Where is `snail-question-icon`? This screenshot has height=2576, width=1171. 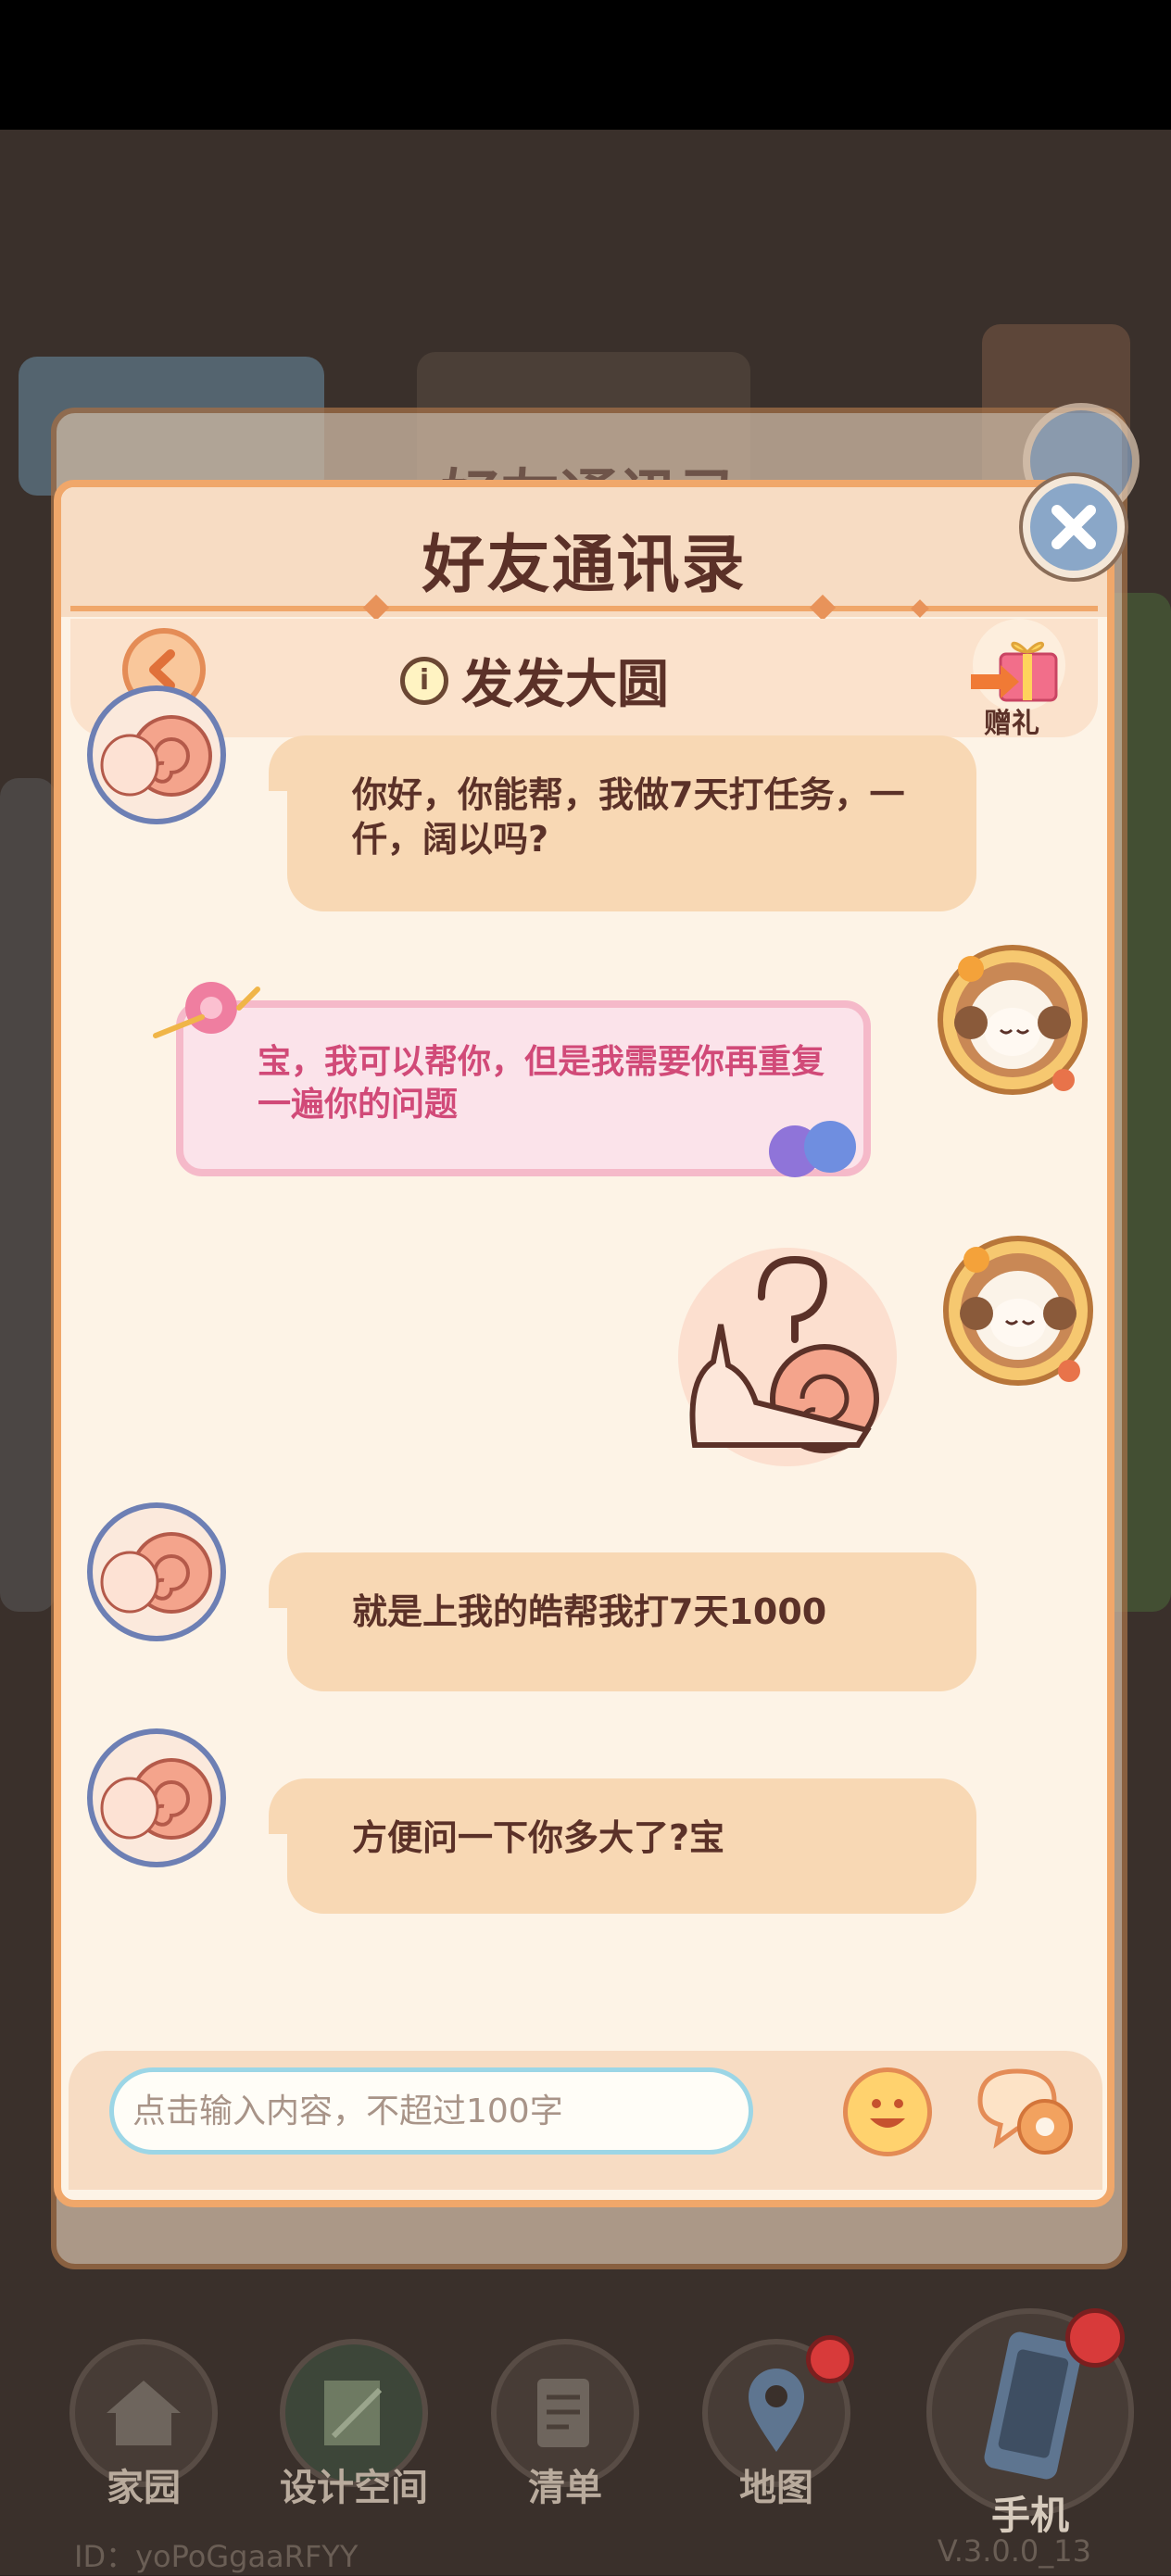
snail-question-icon is located at coordinates (788, 1357).